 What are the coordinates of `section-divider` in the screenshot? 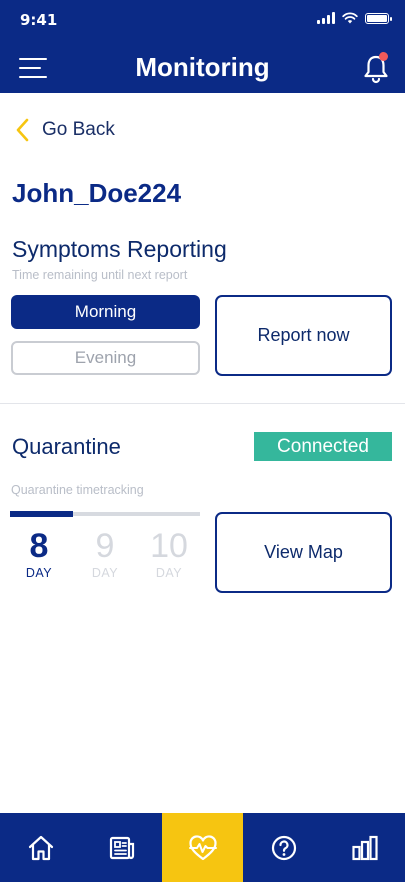 It's located at (202, 403).